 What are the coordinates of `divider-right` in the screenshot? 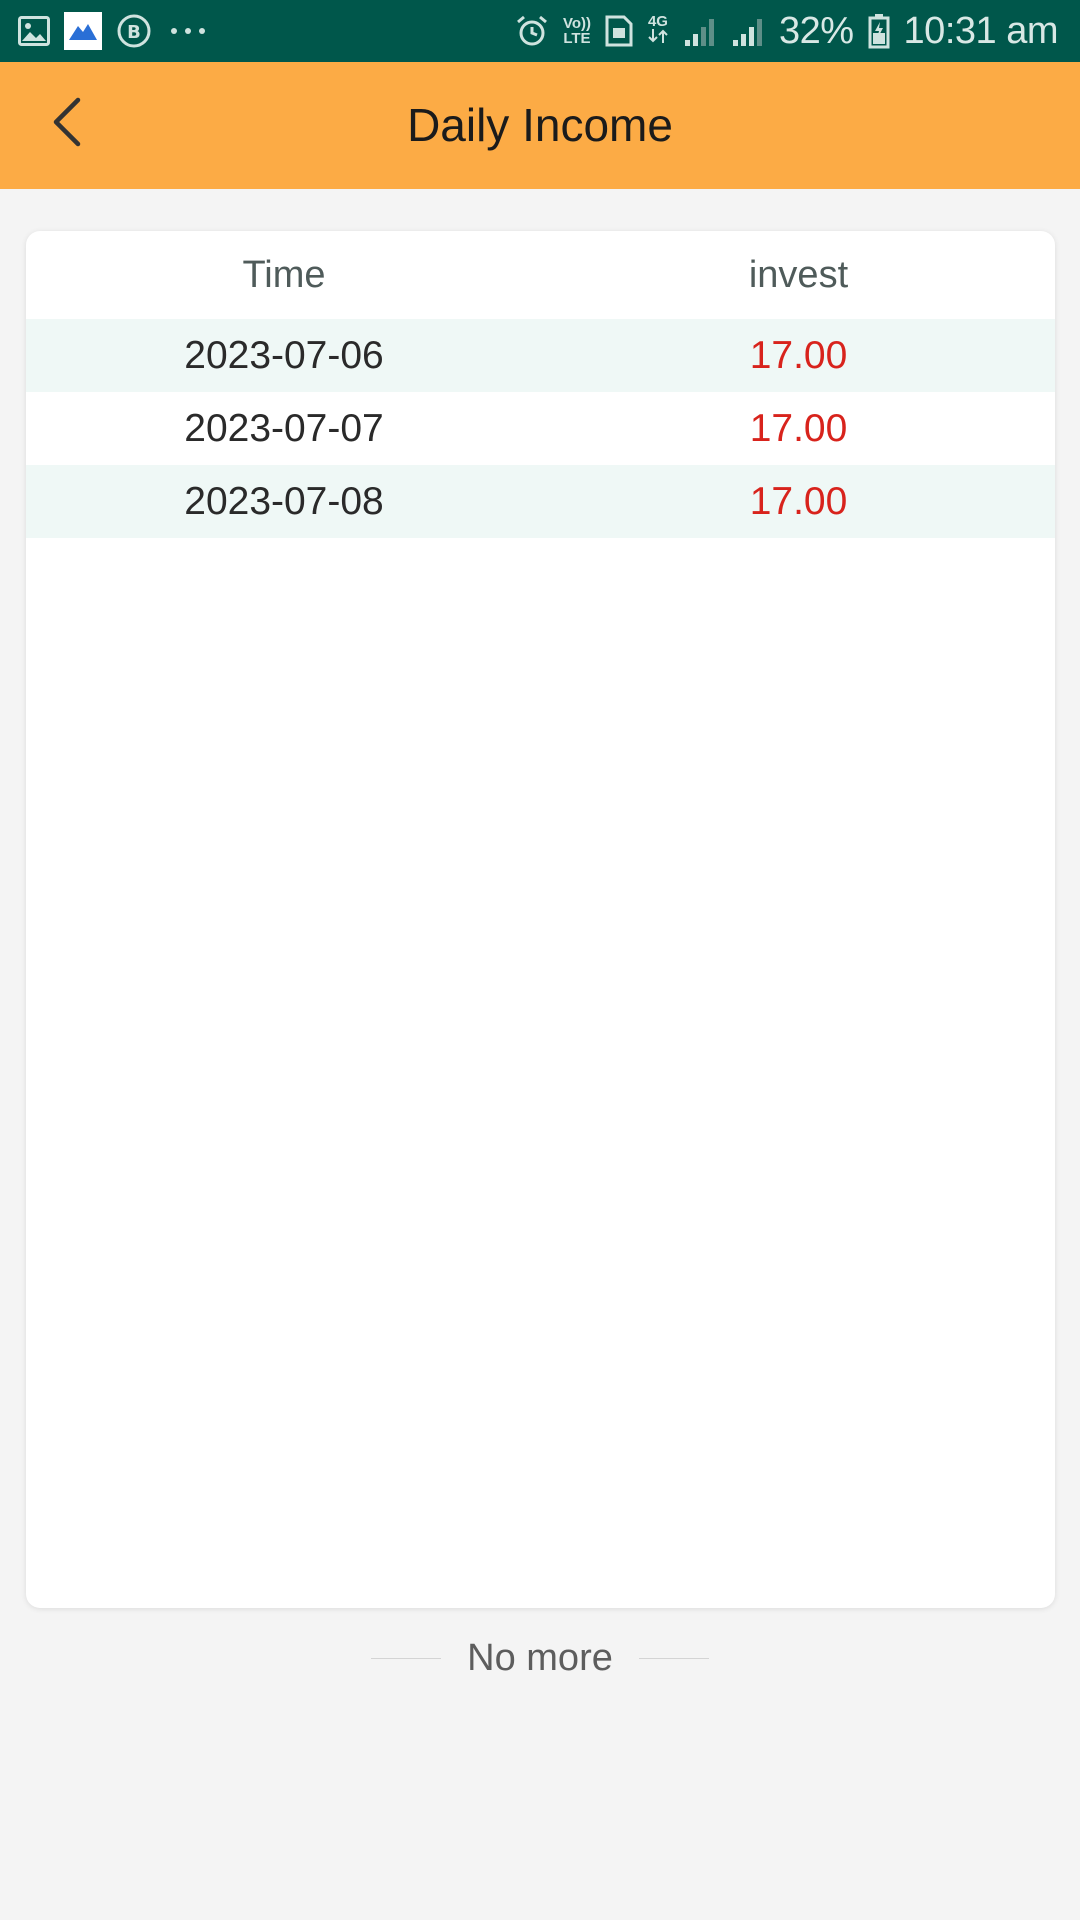 It's located at (673, 1658).